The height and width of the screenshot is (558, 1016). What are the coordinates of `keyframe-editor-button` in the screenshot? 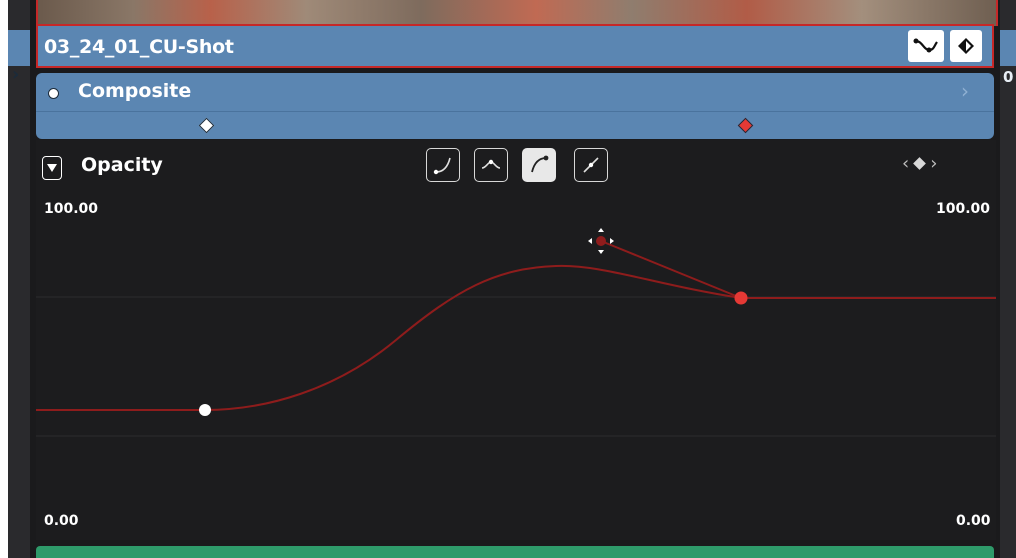 It's located at (966, 46).